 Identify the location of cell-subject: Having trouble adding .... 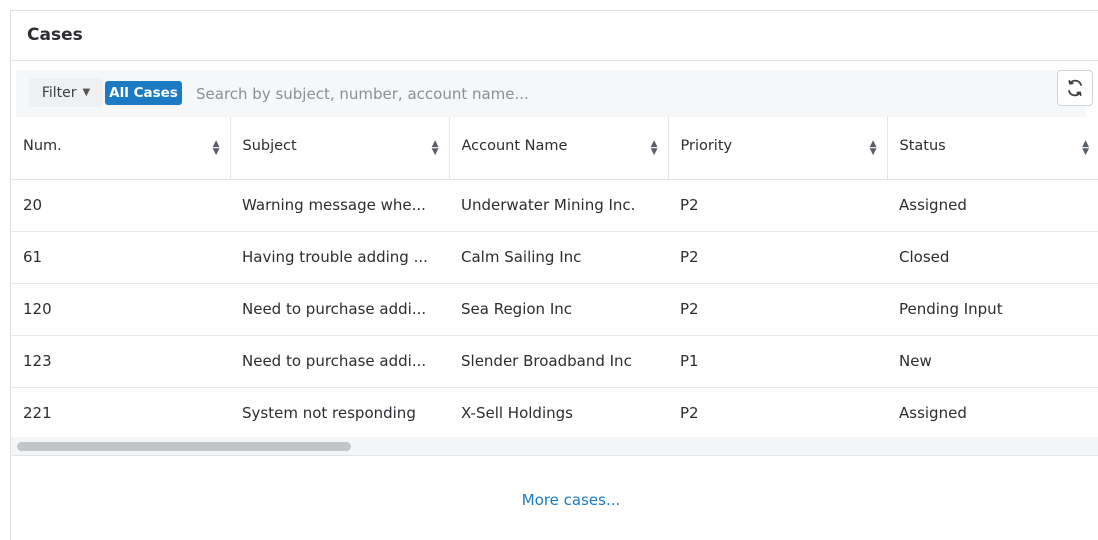
(339, 257).